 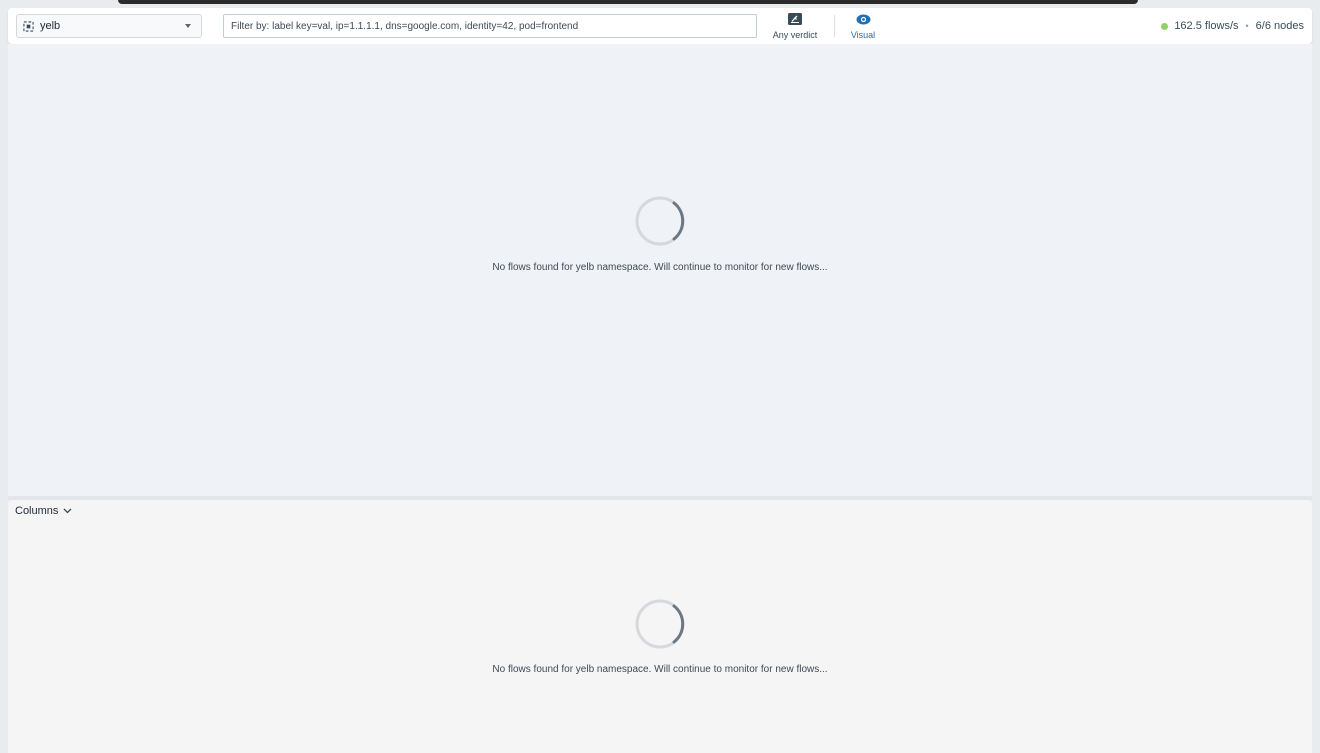 What do you see at coordinates (490, 26) in the screenshot?
I see `filter-input` at bounding box center [490, 26].